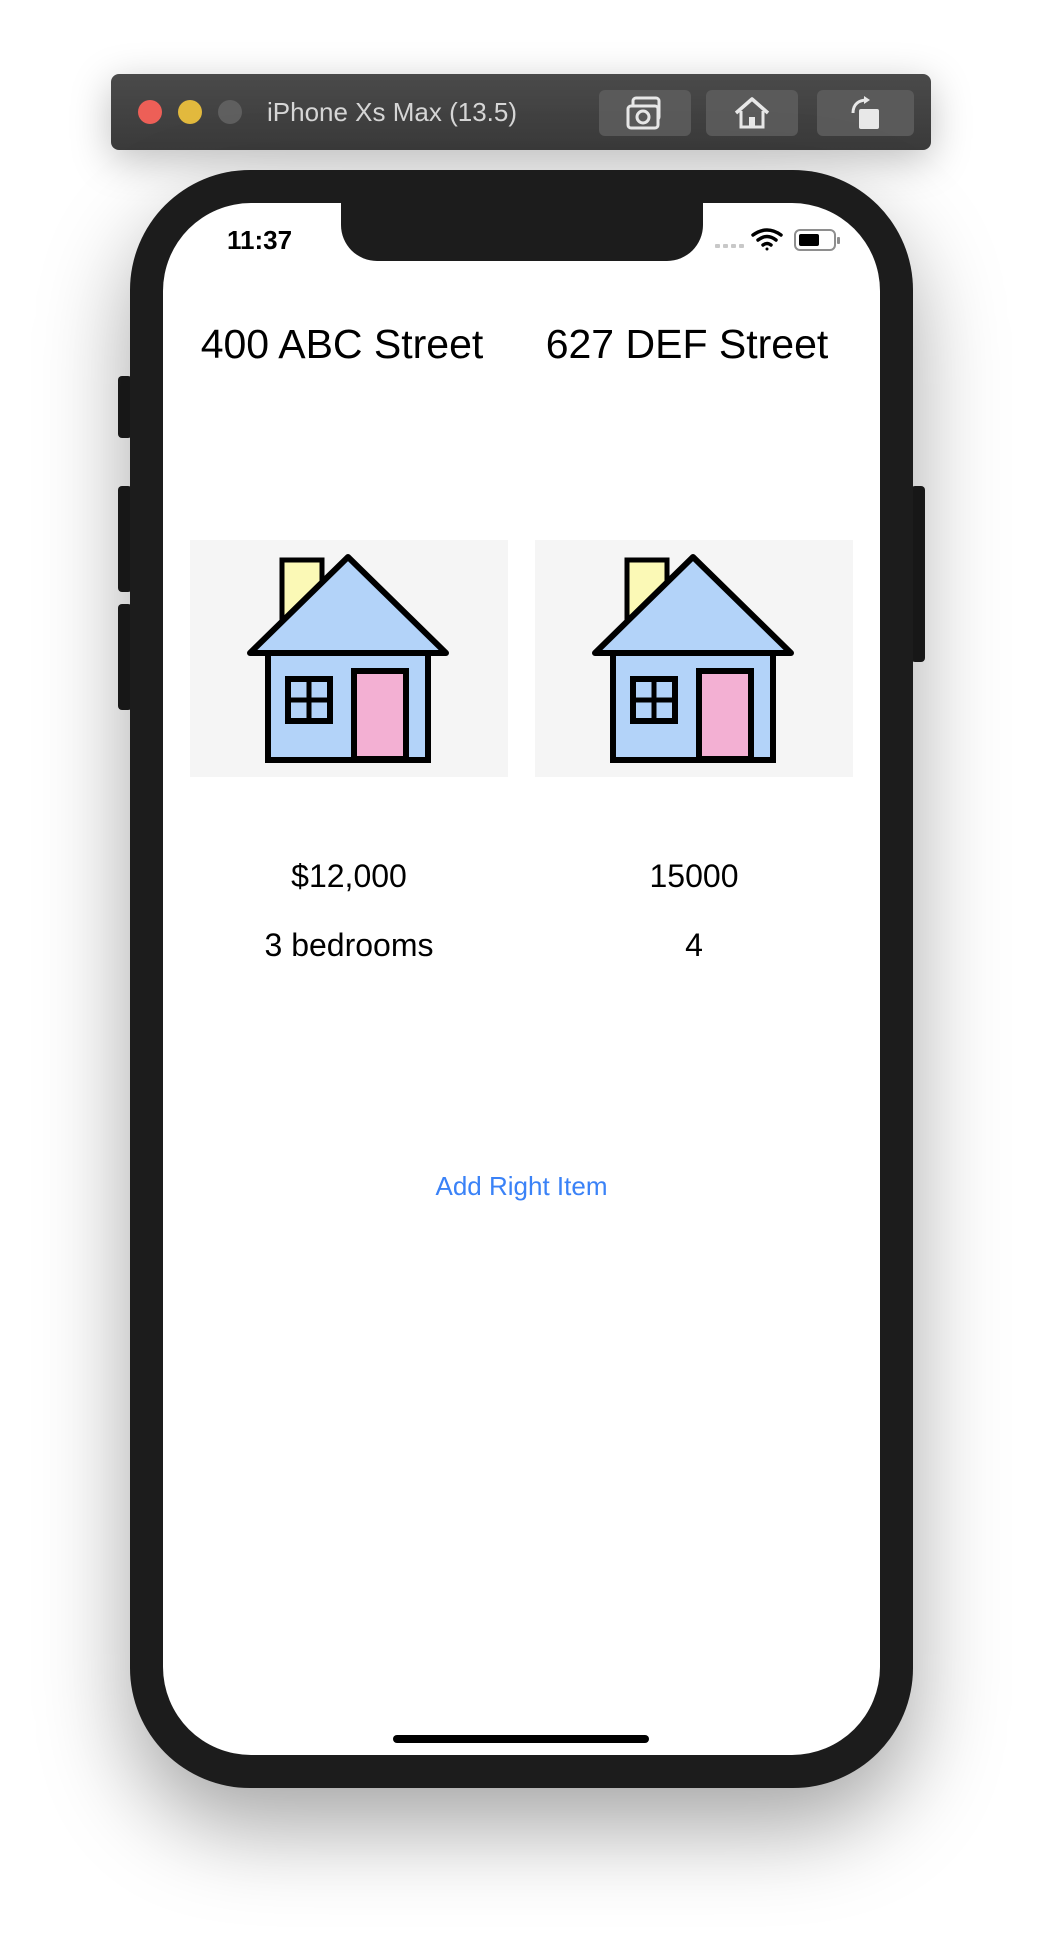 This screenshot has width=1042, height=1938. What do you see at coordinates (687, 344) in the screenshot?
I see `right-listing-address: 627 DEF Street` at bounding box center [687, 344].